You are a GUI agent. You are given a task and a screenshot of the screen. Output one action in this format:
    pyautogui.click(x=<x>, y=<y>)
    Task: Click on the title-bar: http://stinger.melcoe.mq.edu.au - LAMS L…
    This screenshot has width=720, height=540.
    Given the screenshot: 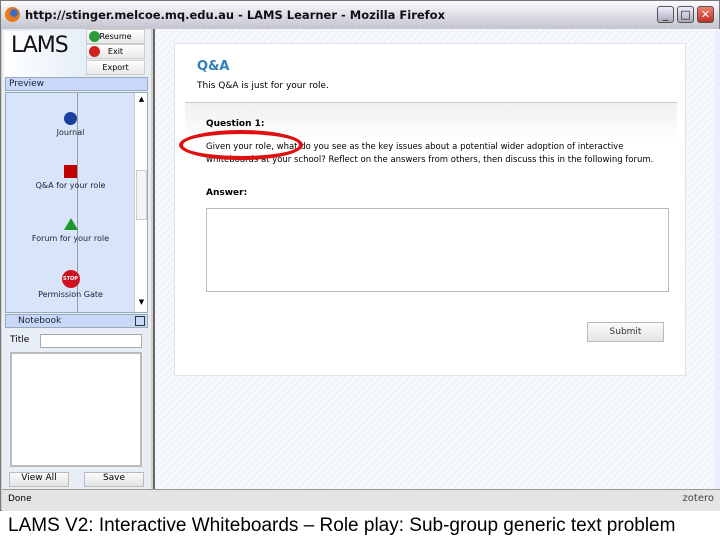 What is the action you would take?
    pyautogui.click(x=360, y=15)
    